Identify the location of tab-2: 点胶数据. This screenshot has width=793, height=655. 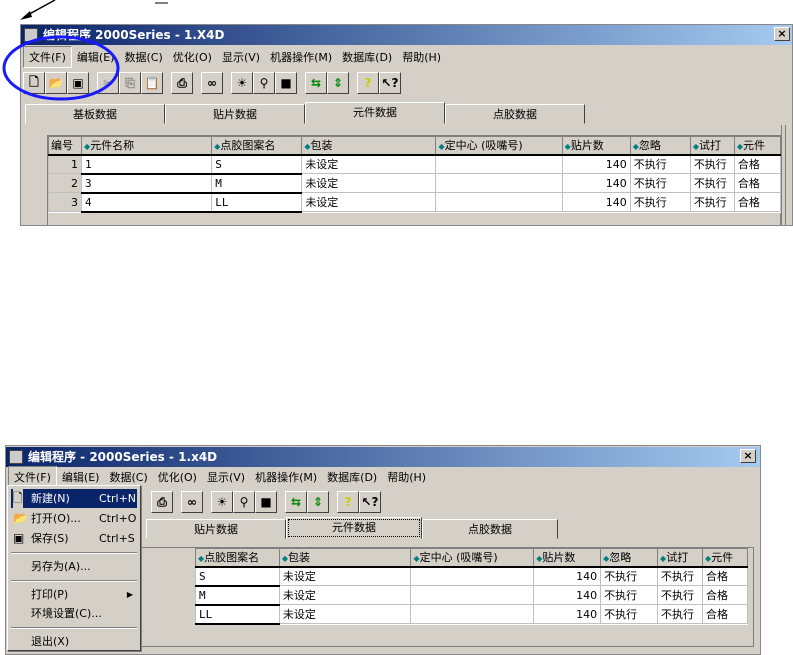
(490, 529).